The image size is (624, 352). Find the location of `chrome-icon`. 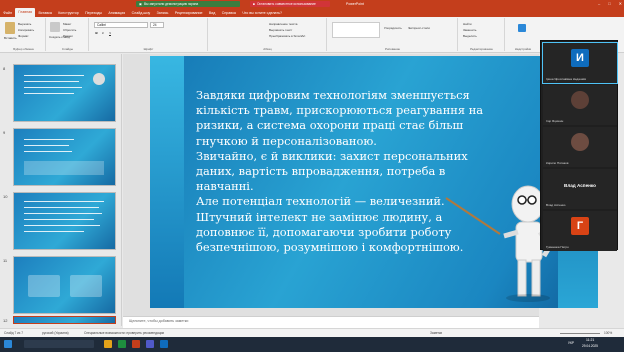

chrome-icon is located at coordinates (122, 344).